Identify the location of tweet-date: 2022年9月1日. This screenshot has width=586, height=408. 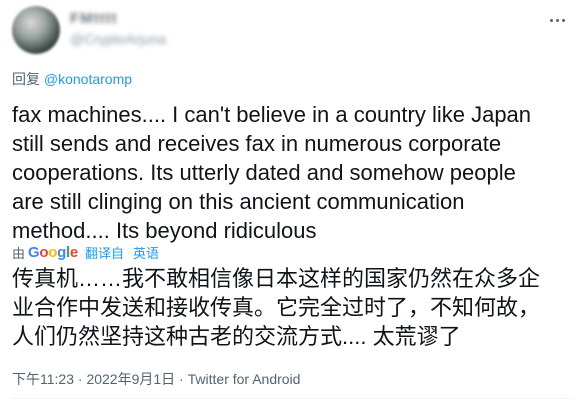
(130, 379).